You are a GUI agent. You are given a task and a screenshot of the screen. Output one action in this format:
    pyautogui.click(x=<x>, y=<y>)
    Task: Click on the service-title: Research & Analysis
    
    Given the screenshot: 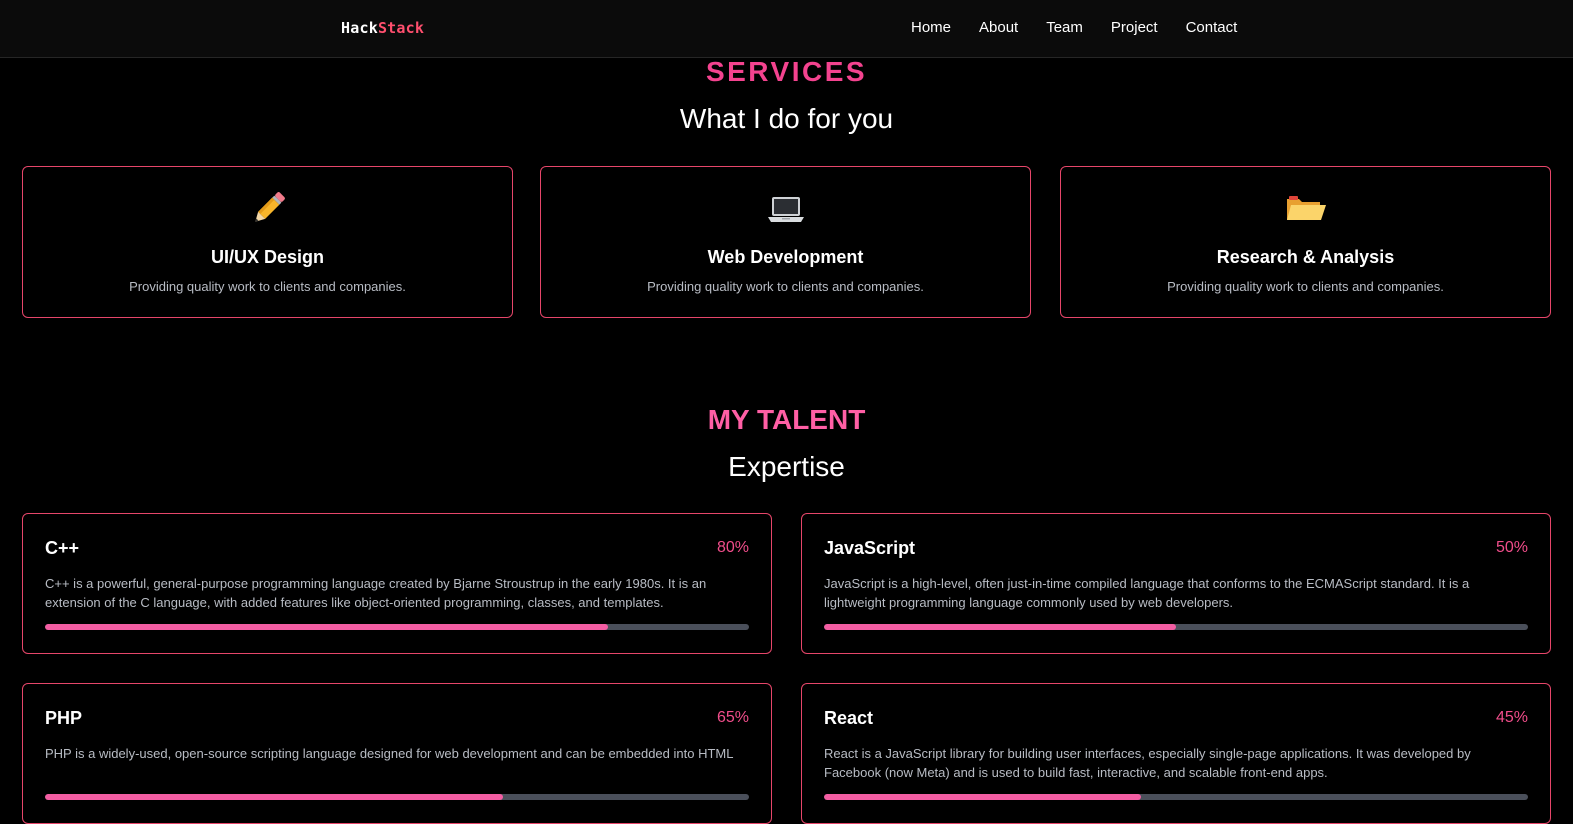 What is the action you would take?
    pyautogui.click(x=1305, y=257)
    